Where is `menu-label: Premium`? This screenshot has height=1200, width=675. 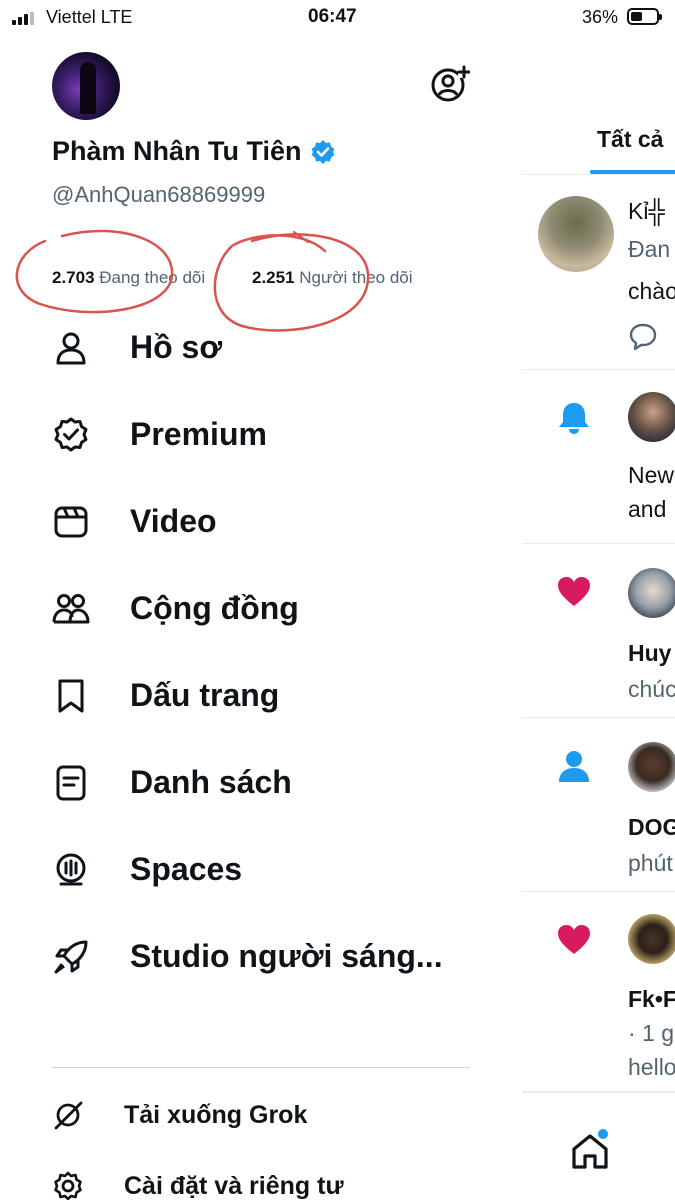
menu-label: Premium is located at coordinates (198, 434).